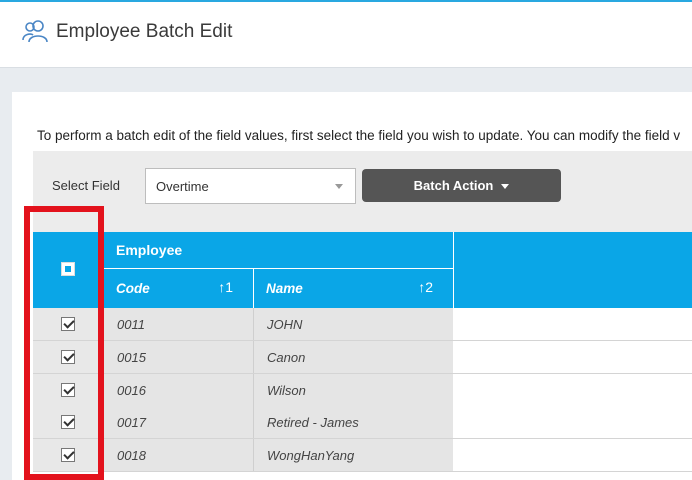 The image size is (692, 480). Describe the element at coordinates (353, 357) in the screenshot. I see `name-cell: Canon` at that location.